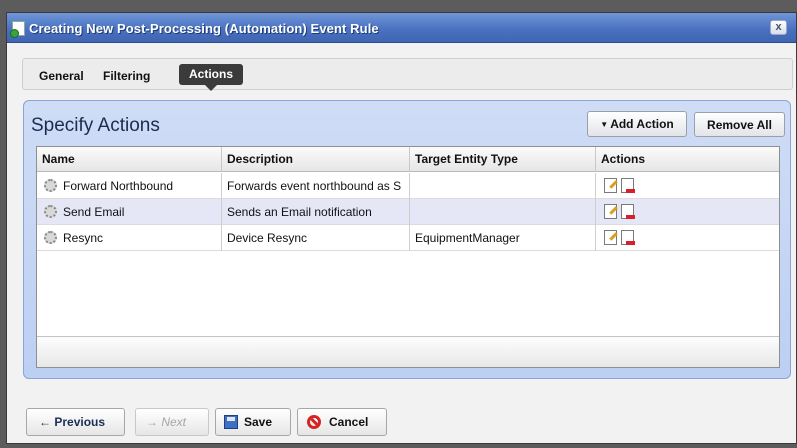 This screenshot has height=448, width=797. I want to click on previous-button: ← Previous, so click(75, 422).